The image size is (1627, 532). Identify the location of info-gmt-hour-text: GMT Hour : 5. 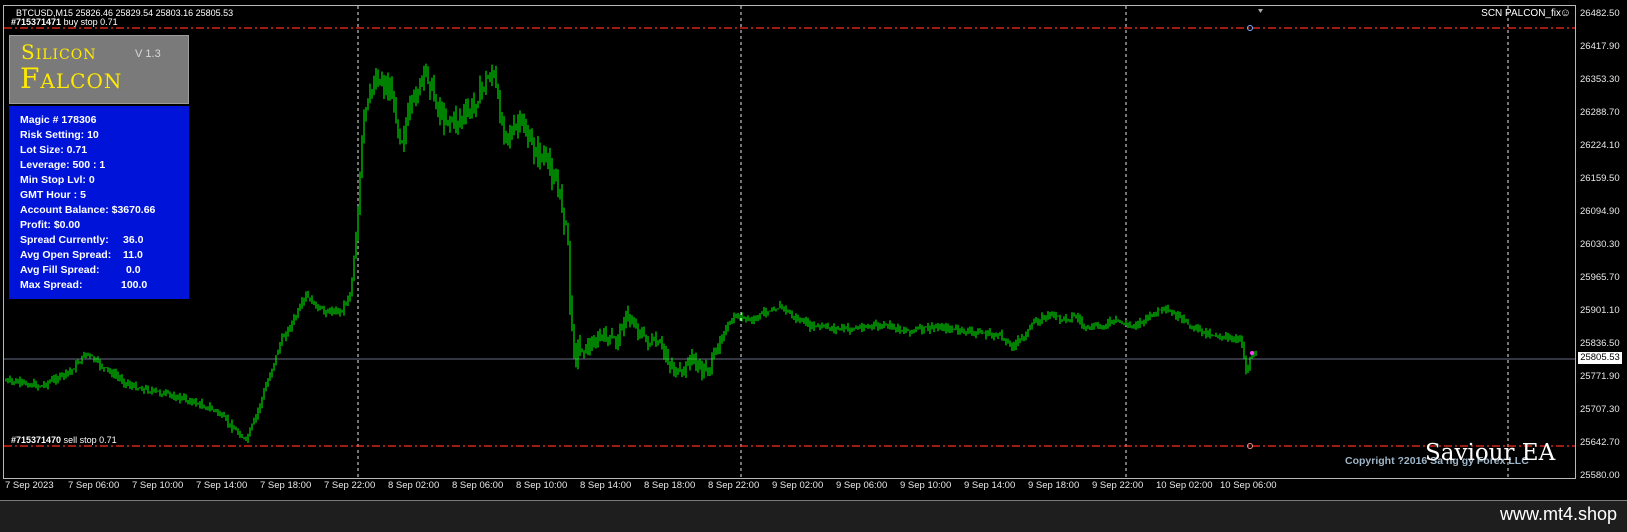
(53, 195).